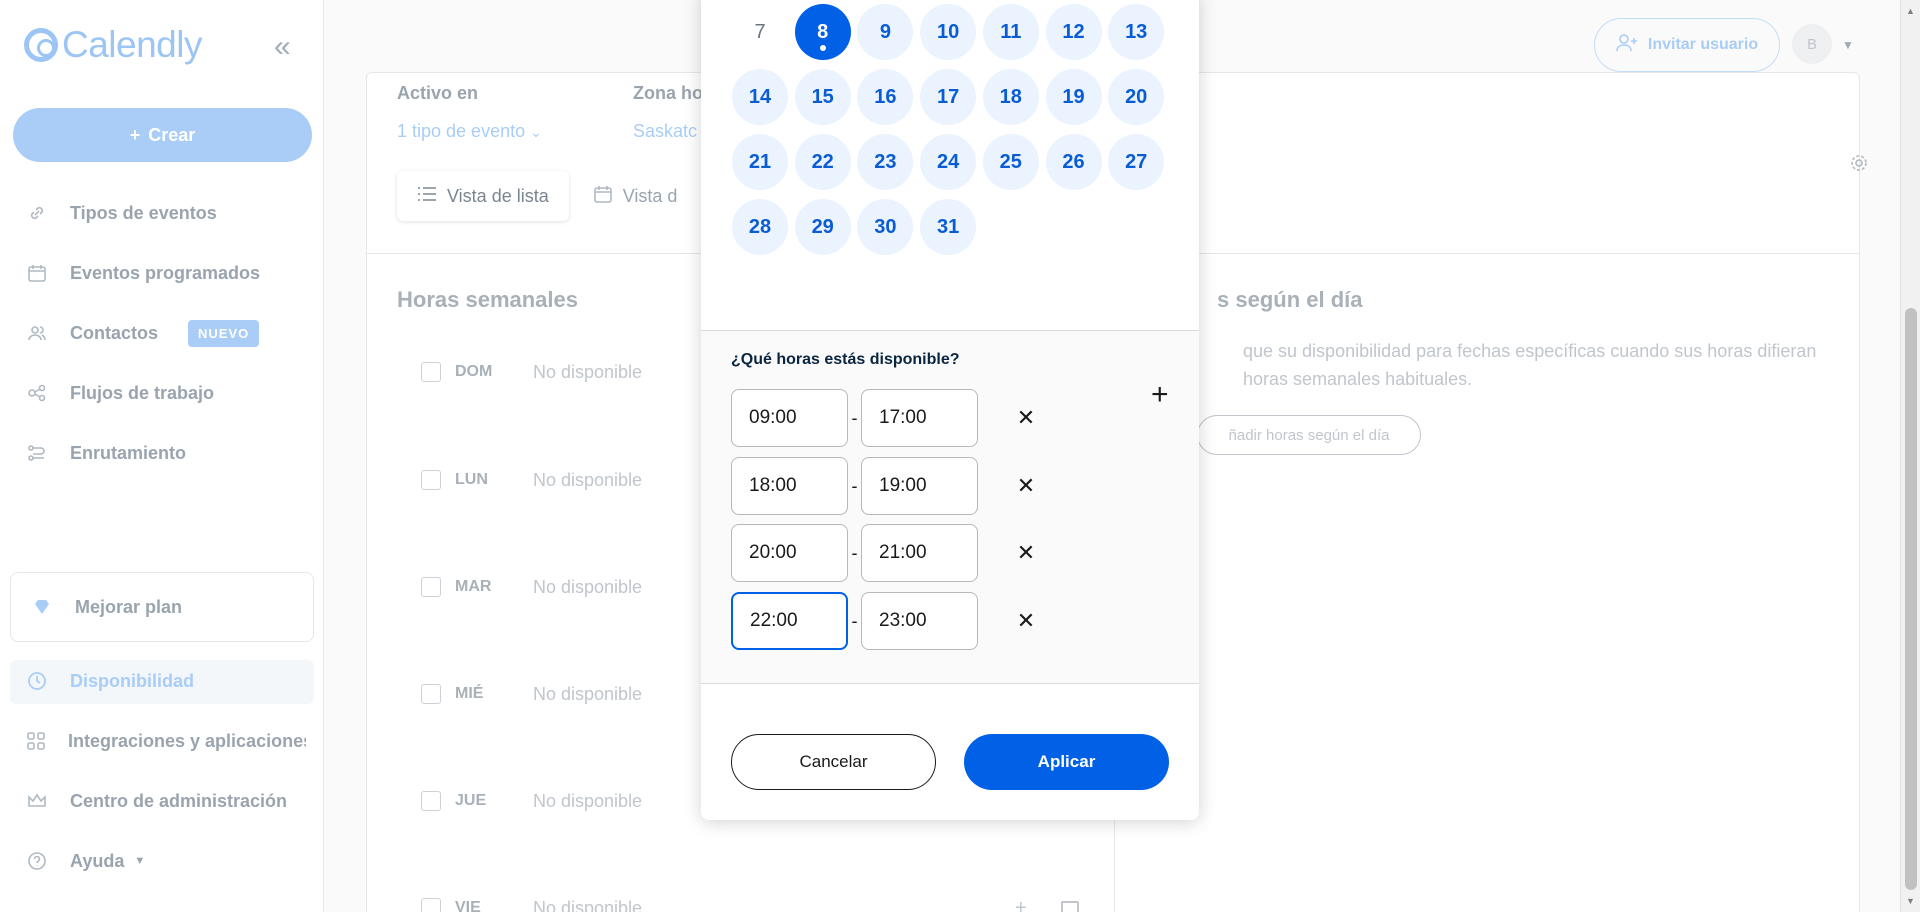  Describe the element at coordinates (1848, 45) in the screenshot. I see `chevron-down-icon: ▼` at that location.